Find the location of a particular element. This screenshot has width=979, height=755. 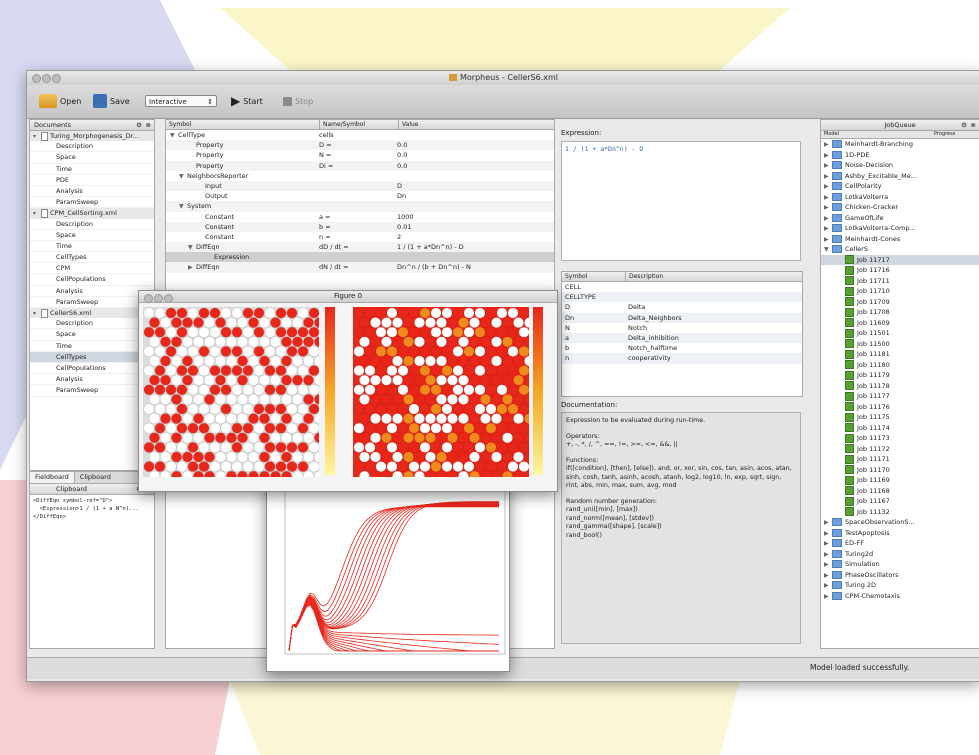

symbol-row: CELL is located at coordinates (682, 287).